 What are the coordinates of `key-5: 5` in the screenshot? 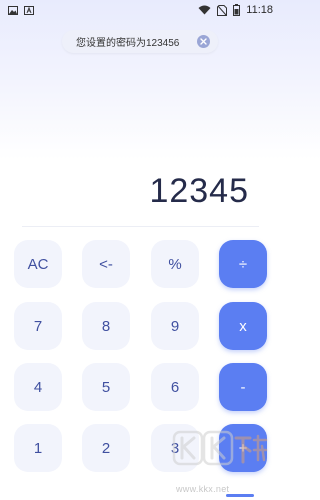 It's located at (106, 387).